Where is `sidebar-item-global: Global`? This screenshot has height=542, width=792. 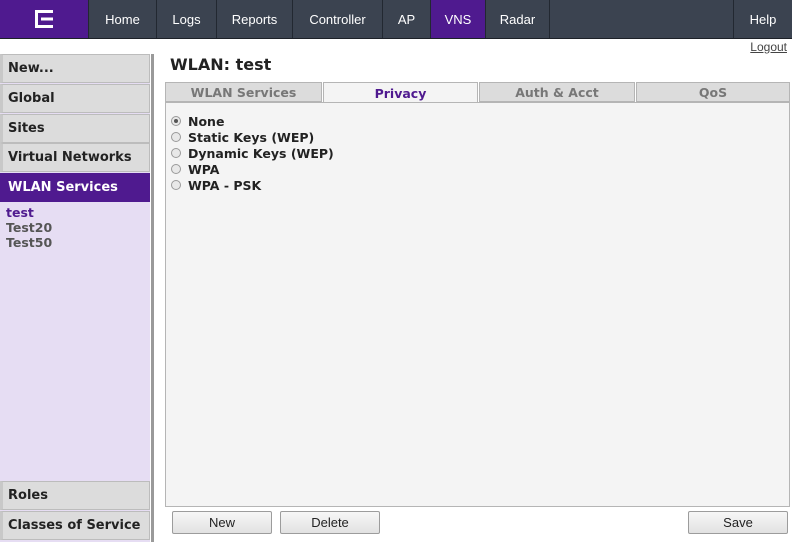
sidebar-item-global: Global is located at coordinates (75, 98).